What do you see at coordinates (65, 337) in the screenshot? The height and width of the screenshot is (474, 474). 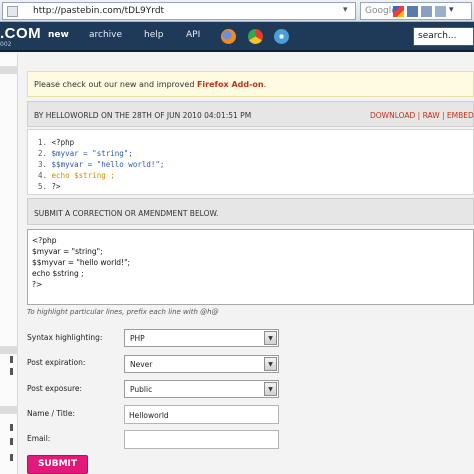 I see `syntax-label: Syntax highlighting:` at bounding box center [65, 337].